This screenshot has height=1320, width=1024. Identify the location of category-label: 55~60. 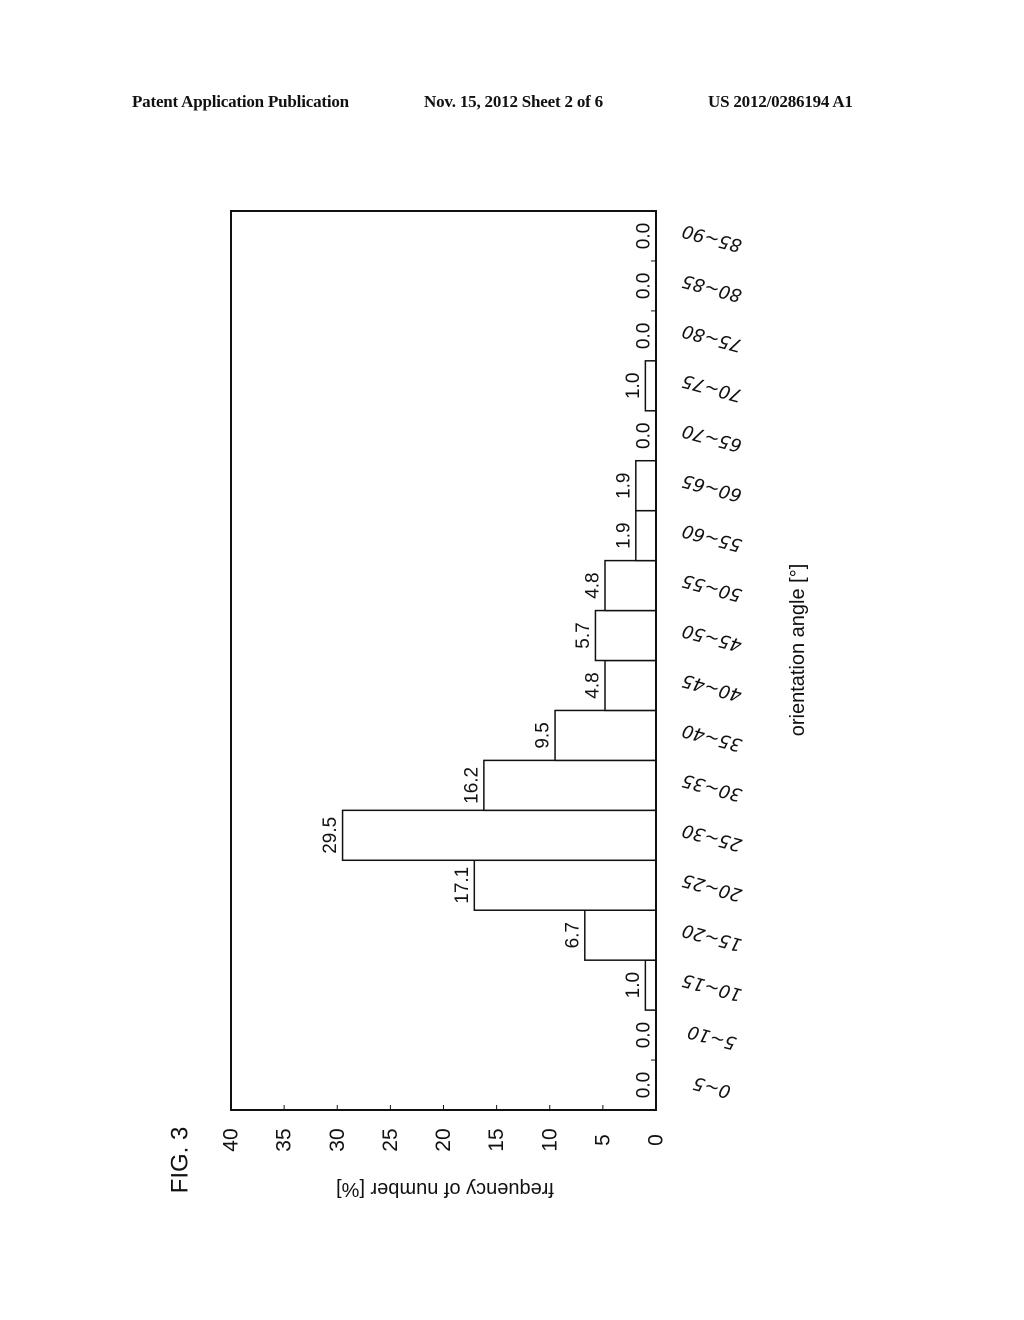
(712, 538).